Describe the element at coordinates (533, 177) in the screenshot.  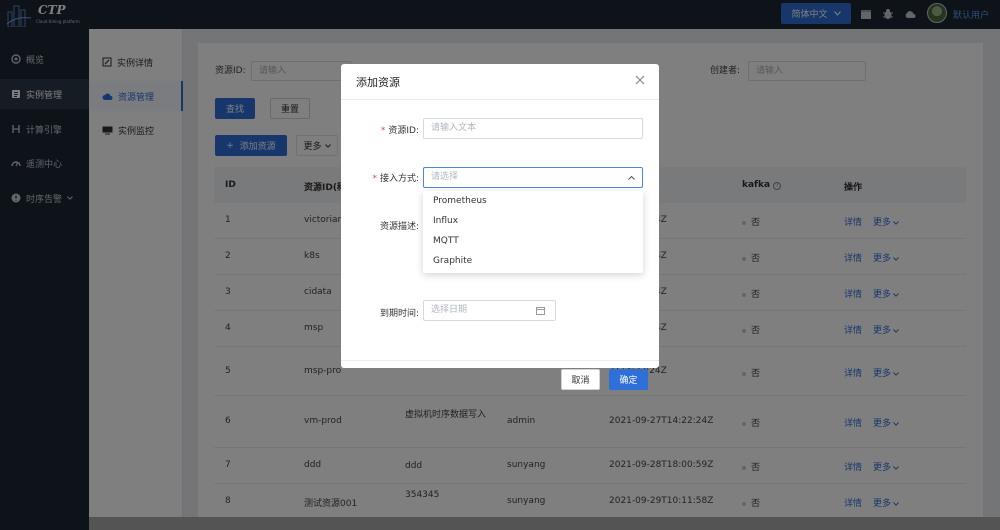
I see `access-method-select: 请选择` at that location.